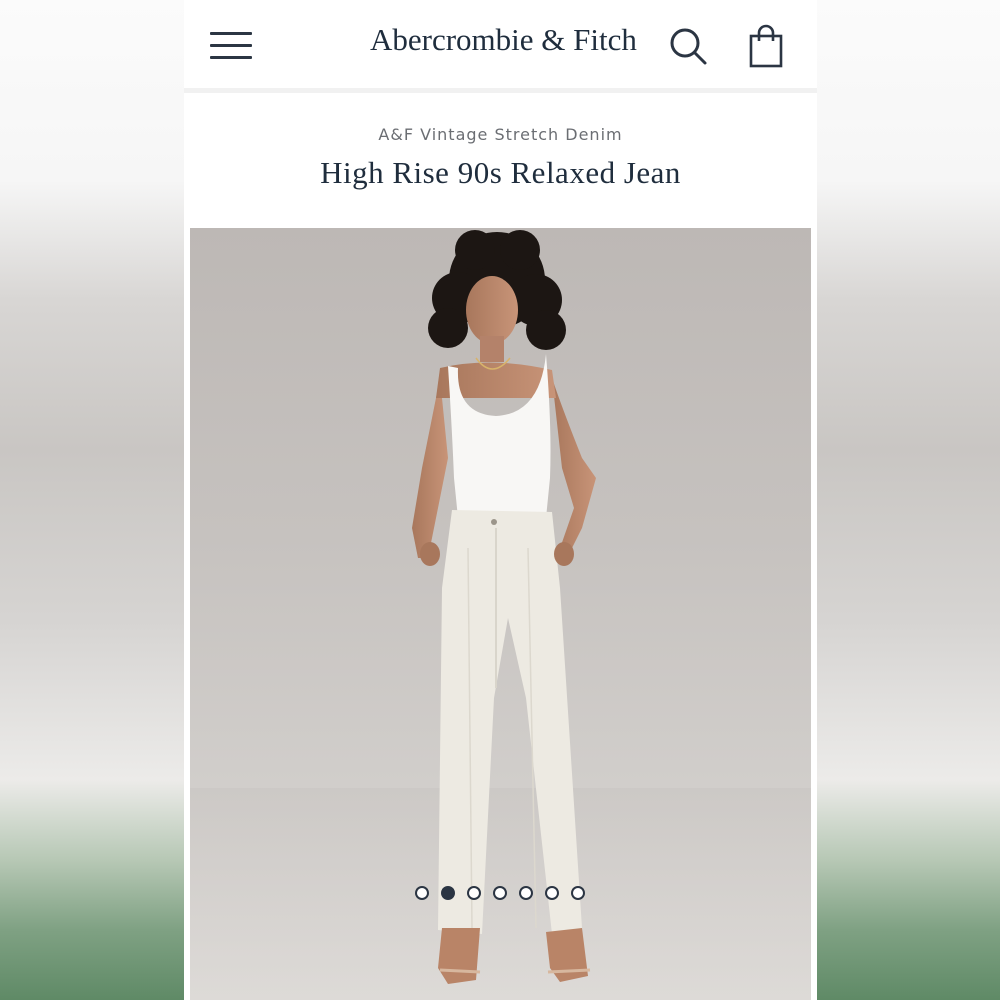  What do you see at coordinates (500, 172) in the screenshot?
I see `product-title: High Rise 90s Relaxed Jean` at bounding box center [500, 172].